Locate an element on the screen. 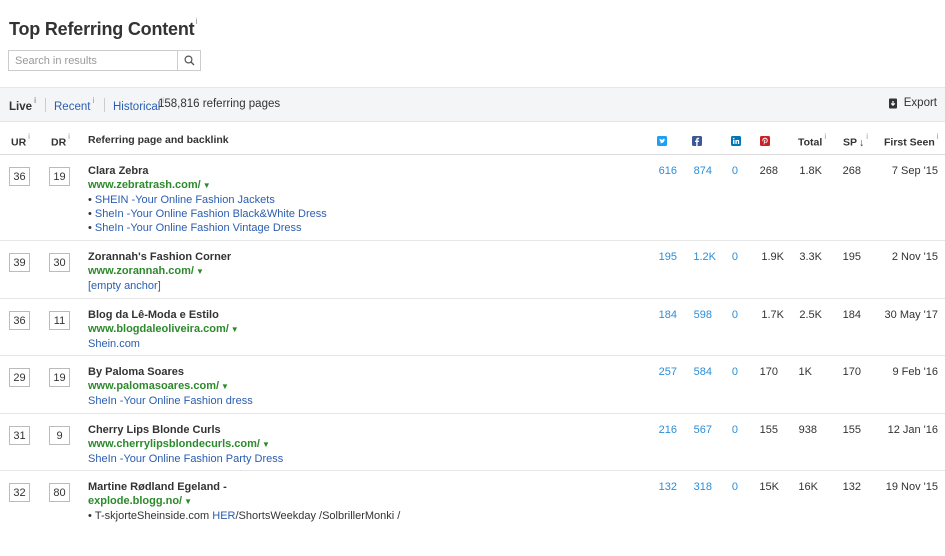 The width and height of the screenshot is (945, 556). tab-historical: Historicali is located at coordinates (138, 104).